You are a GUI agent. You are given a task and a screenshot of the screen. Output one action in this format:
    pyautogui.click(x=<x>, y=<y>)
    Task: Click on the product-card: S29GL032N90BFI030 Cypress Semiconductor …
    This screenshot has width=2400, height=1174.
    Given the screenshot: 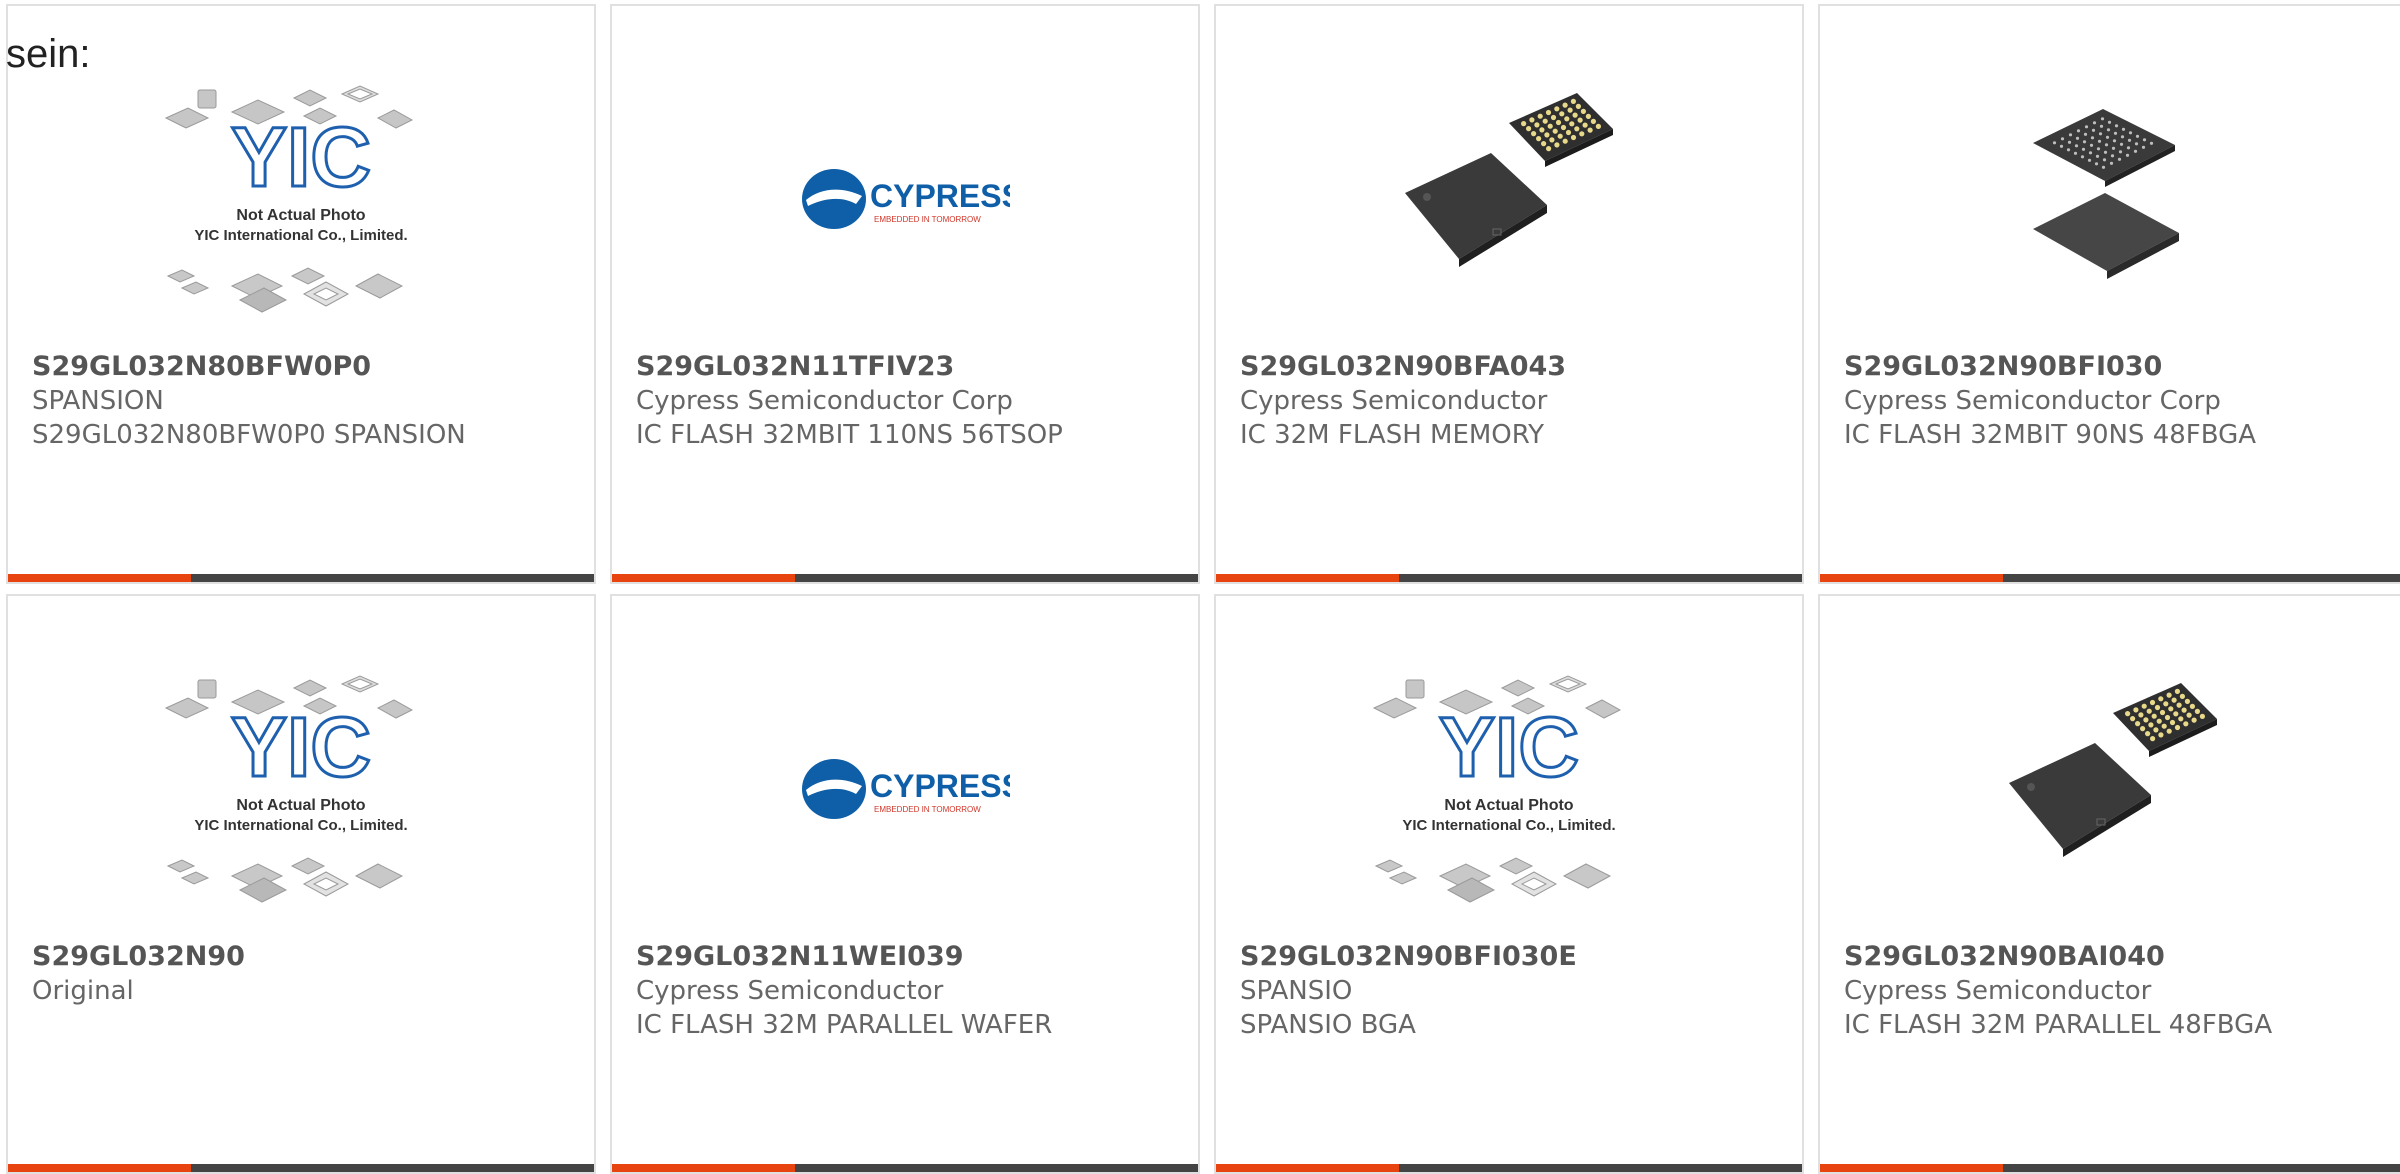 What is the action you would take?
    pyautogui.click(x=2109, y=294)
    